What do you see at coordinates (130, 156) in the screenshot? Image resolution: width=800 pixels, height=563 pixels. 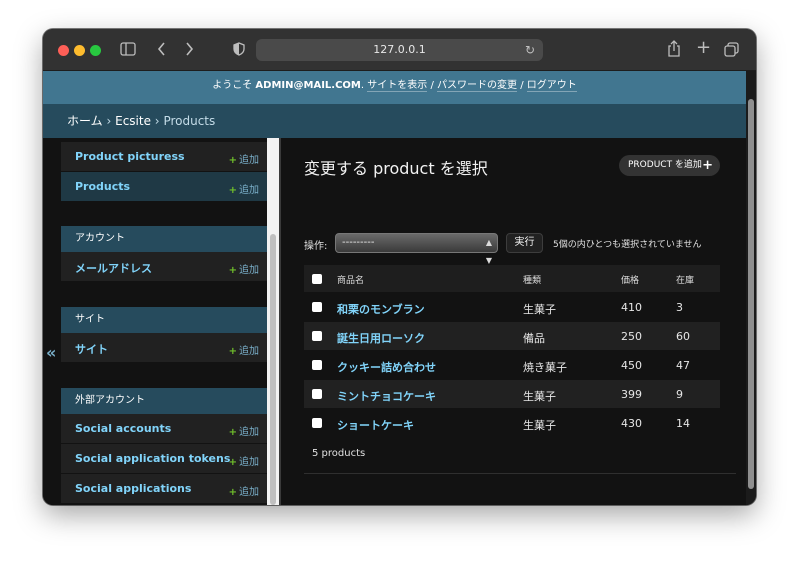 I see `sidebar-item-label: Product picturess` at bounding box center [130, 156].